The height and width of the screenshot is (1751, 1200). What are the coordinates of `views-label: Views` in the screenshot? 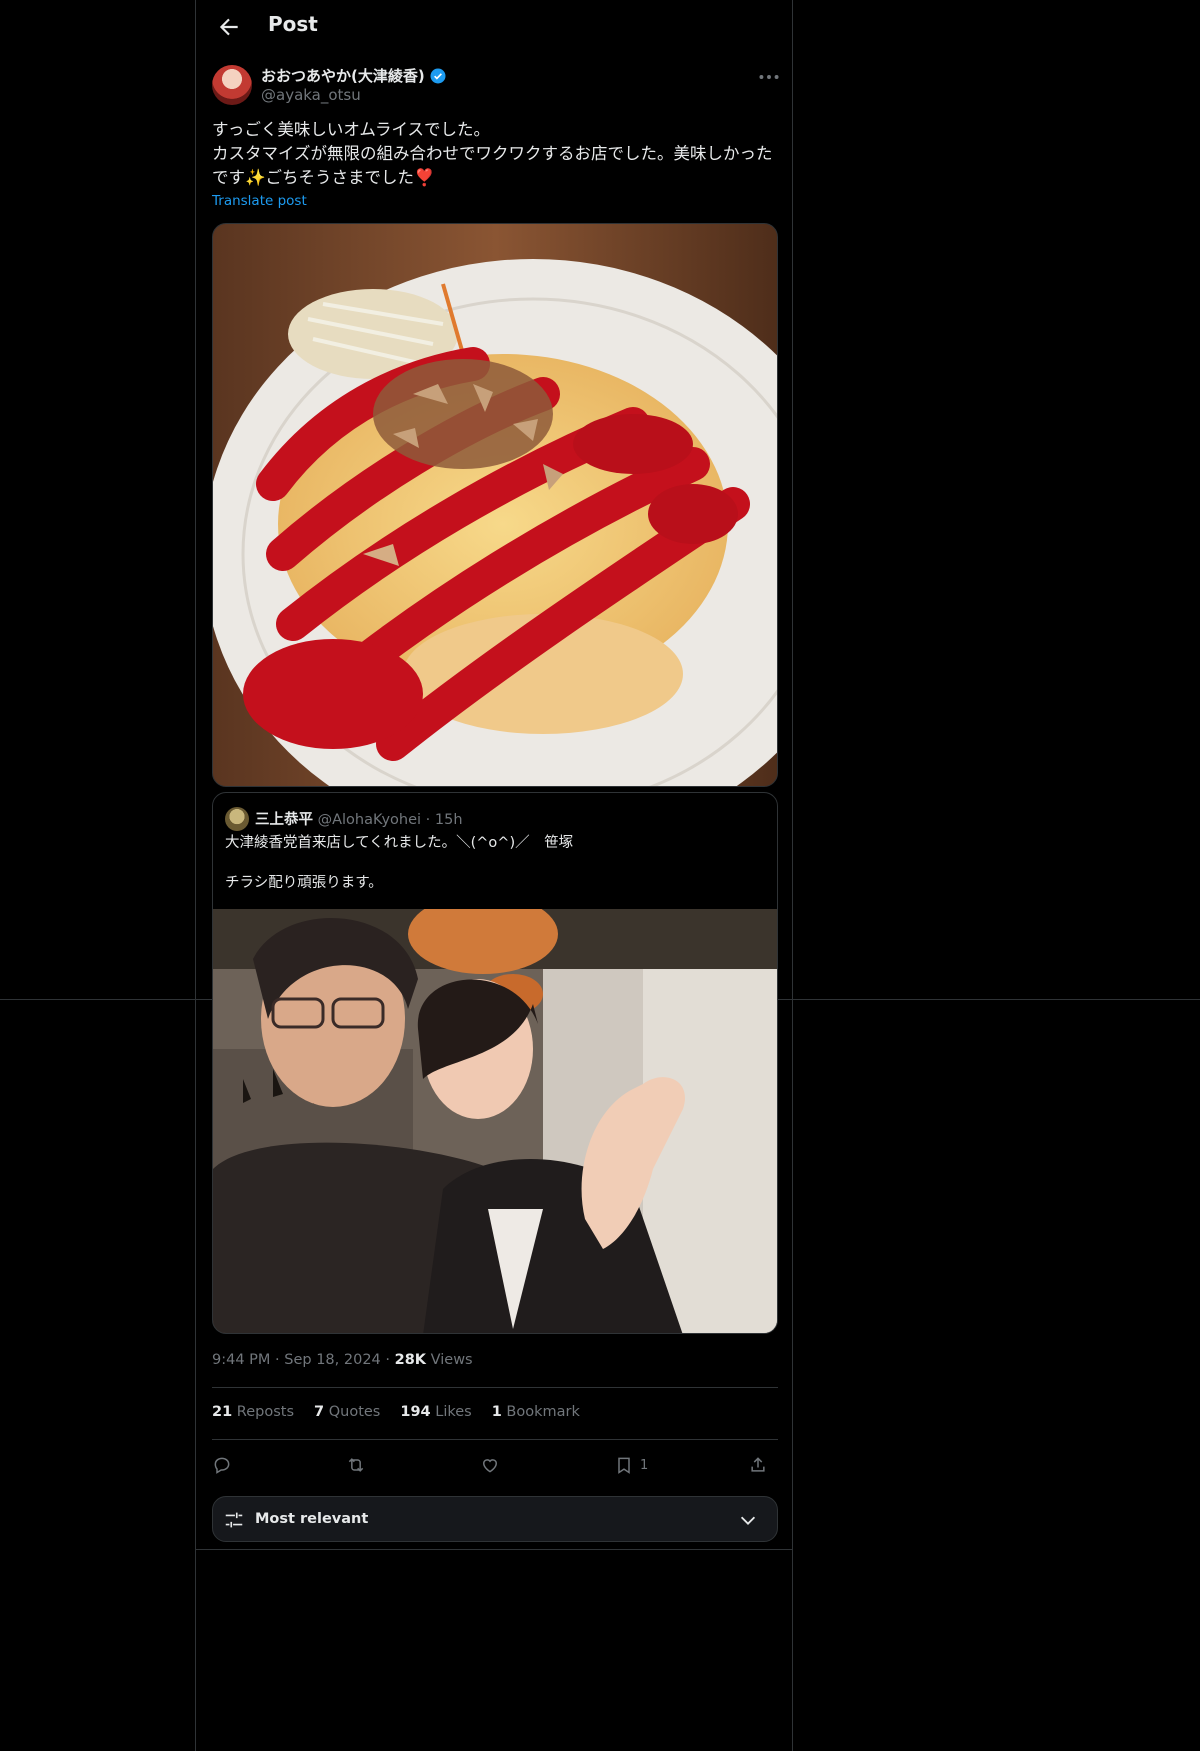 It's located at (451, 1360).